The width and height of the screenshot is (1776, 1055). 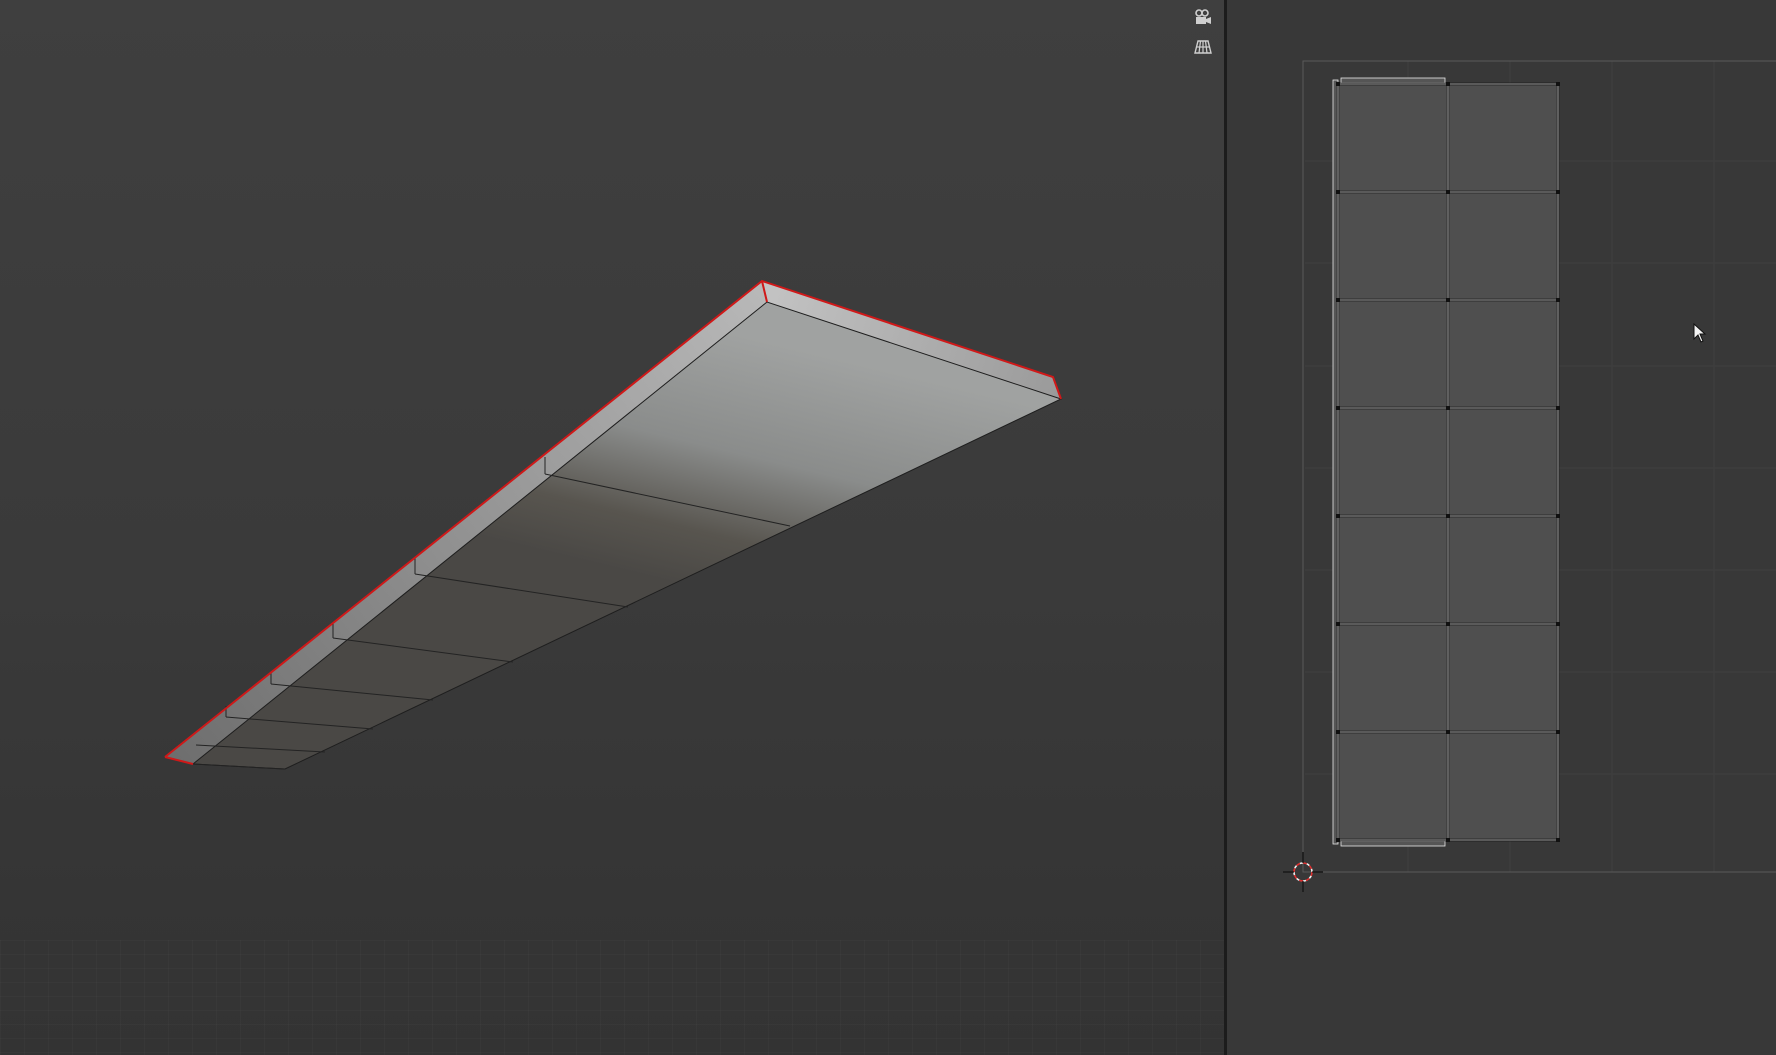 I want to click on perspective-grid-icon, so click(x=1203, y=47).